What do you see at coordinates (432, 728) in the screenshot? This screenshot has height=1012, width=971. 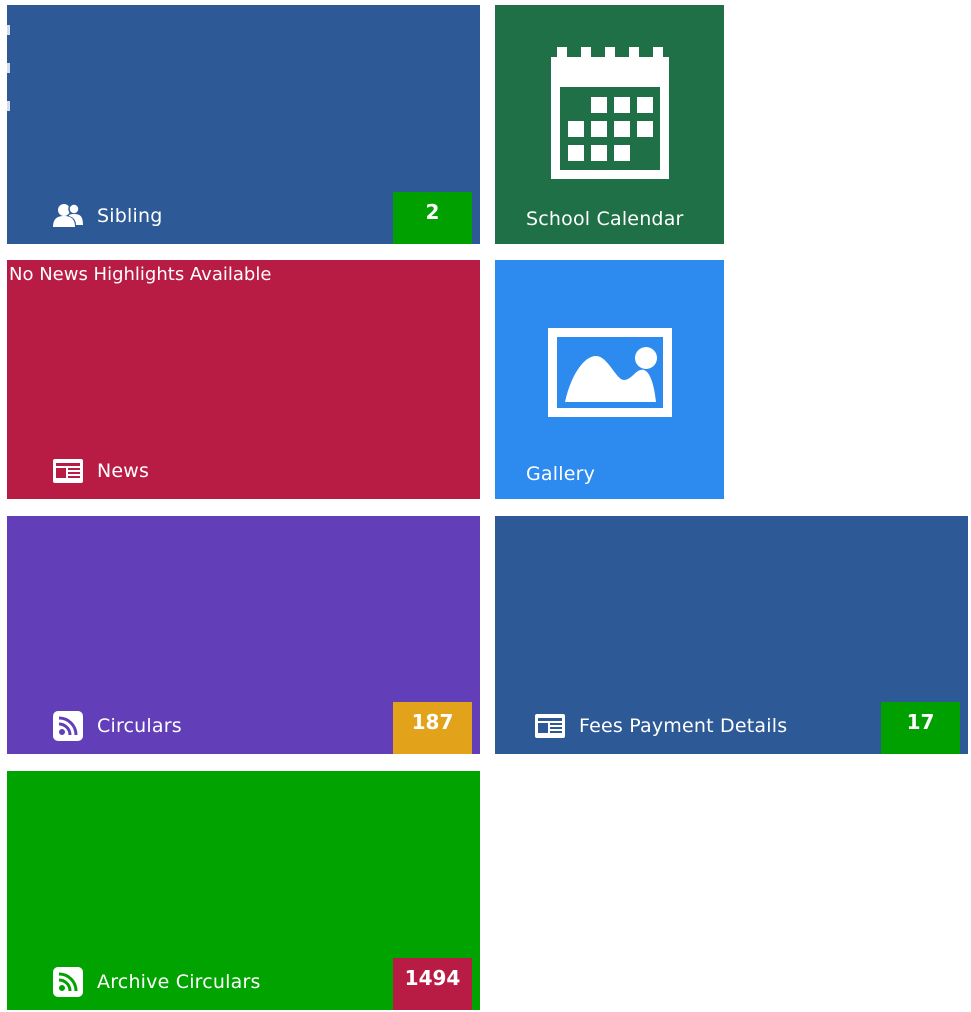 I see `circulars-count-badge: 187` at bounding box center [432, 728].